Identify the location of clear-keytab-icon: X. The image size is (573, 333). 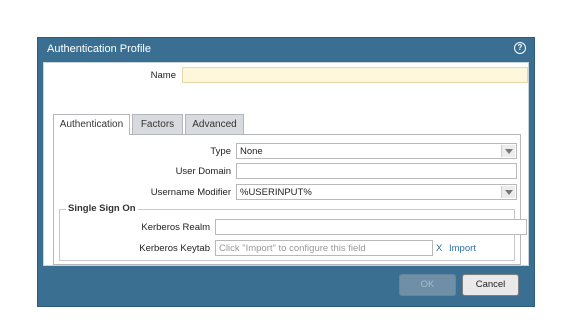
(439, 248).